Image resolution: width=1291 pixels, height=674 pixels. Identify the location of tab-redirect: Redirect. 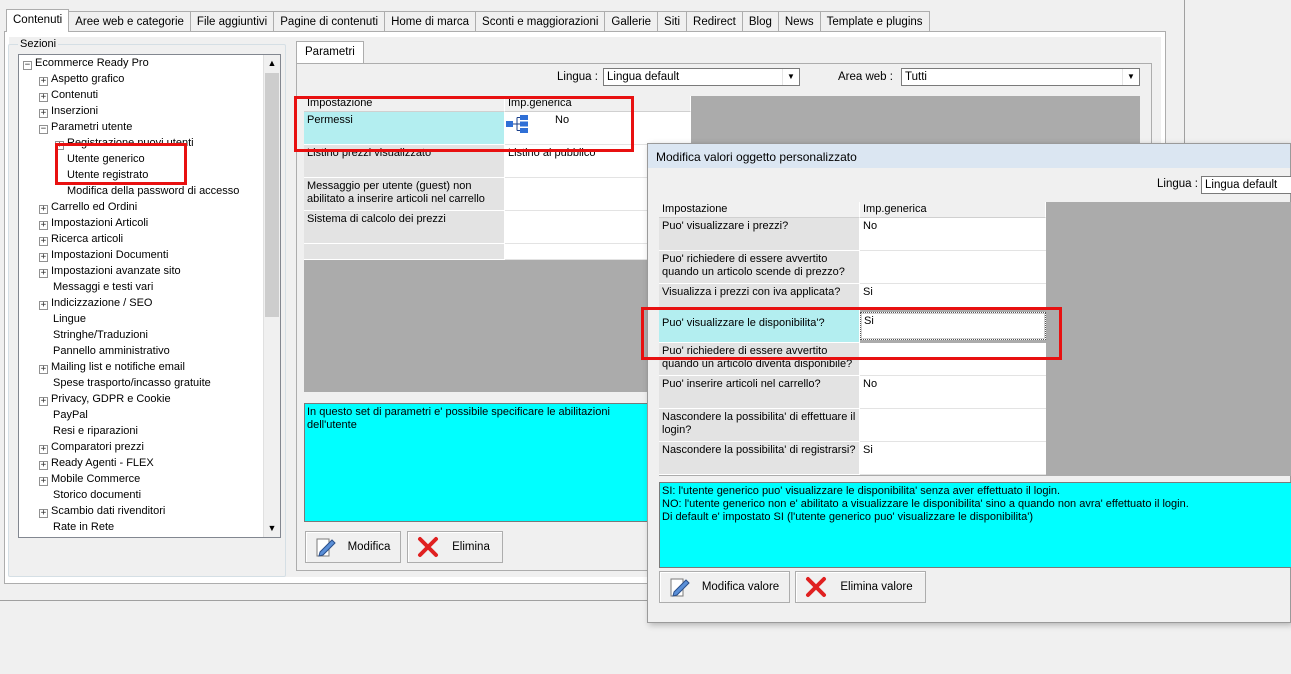
(714, 21).